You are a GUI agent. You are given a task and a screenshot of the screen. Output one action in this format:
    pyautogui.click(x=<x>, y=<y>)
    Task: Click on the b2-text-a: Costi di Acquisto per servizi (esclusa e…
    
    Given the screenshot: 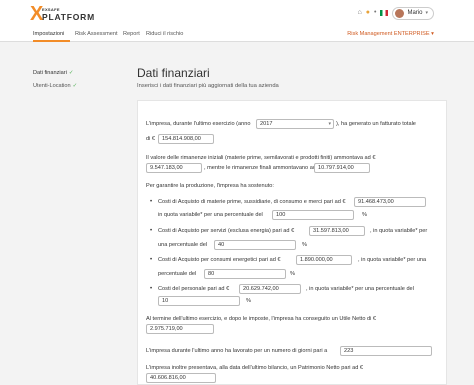 What is the action you would take?
    pyautogui.click(x=226, y=231)
    